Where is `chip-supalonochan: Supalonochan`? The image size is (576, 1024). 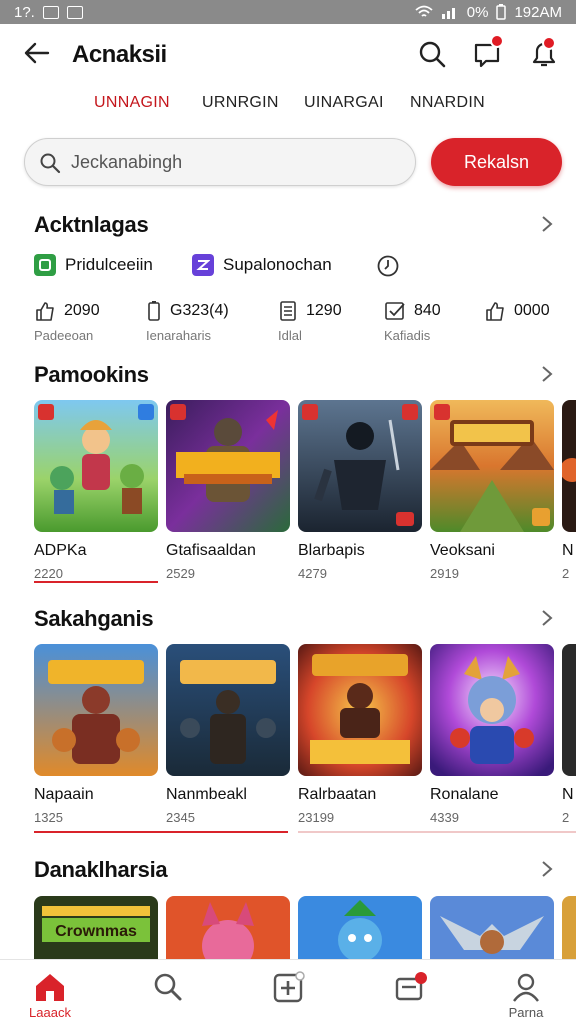 chip-supalonochan: Supalonochan is located at coordinates (262, 265).